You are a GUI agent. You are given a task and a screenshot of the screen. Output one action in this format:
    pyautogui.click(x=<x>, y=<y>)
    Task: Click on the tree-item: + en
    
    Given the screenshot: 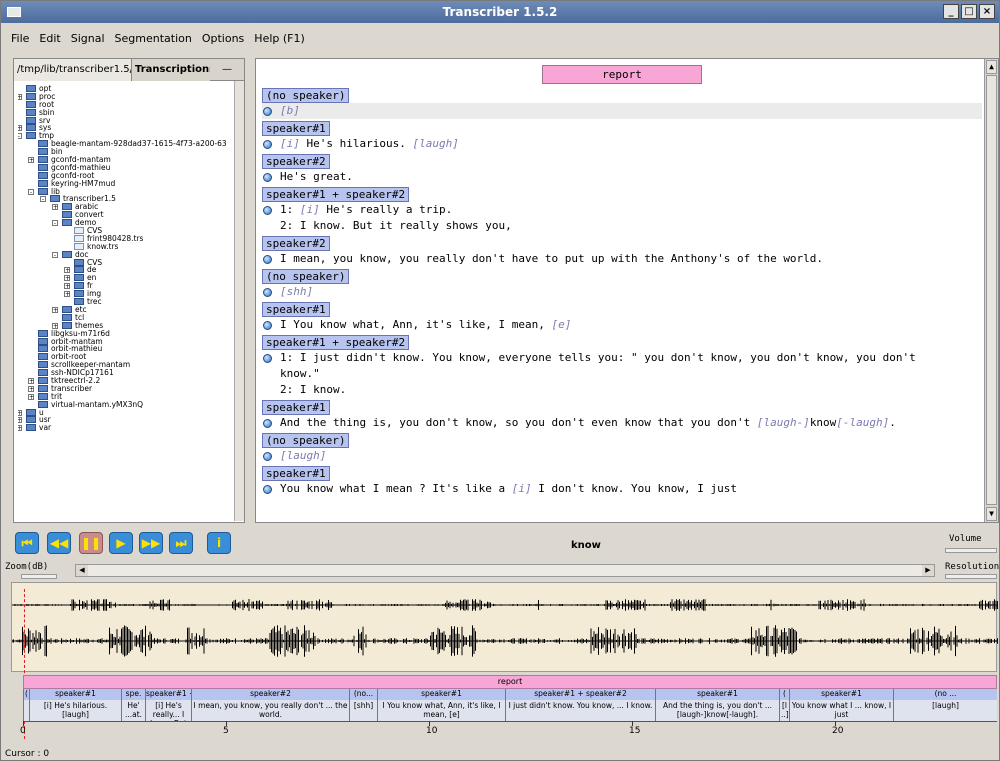 What is the action you would take?
    pyautogui.click(x=127, y=278)
    